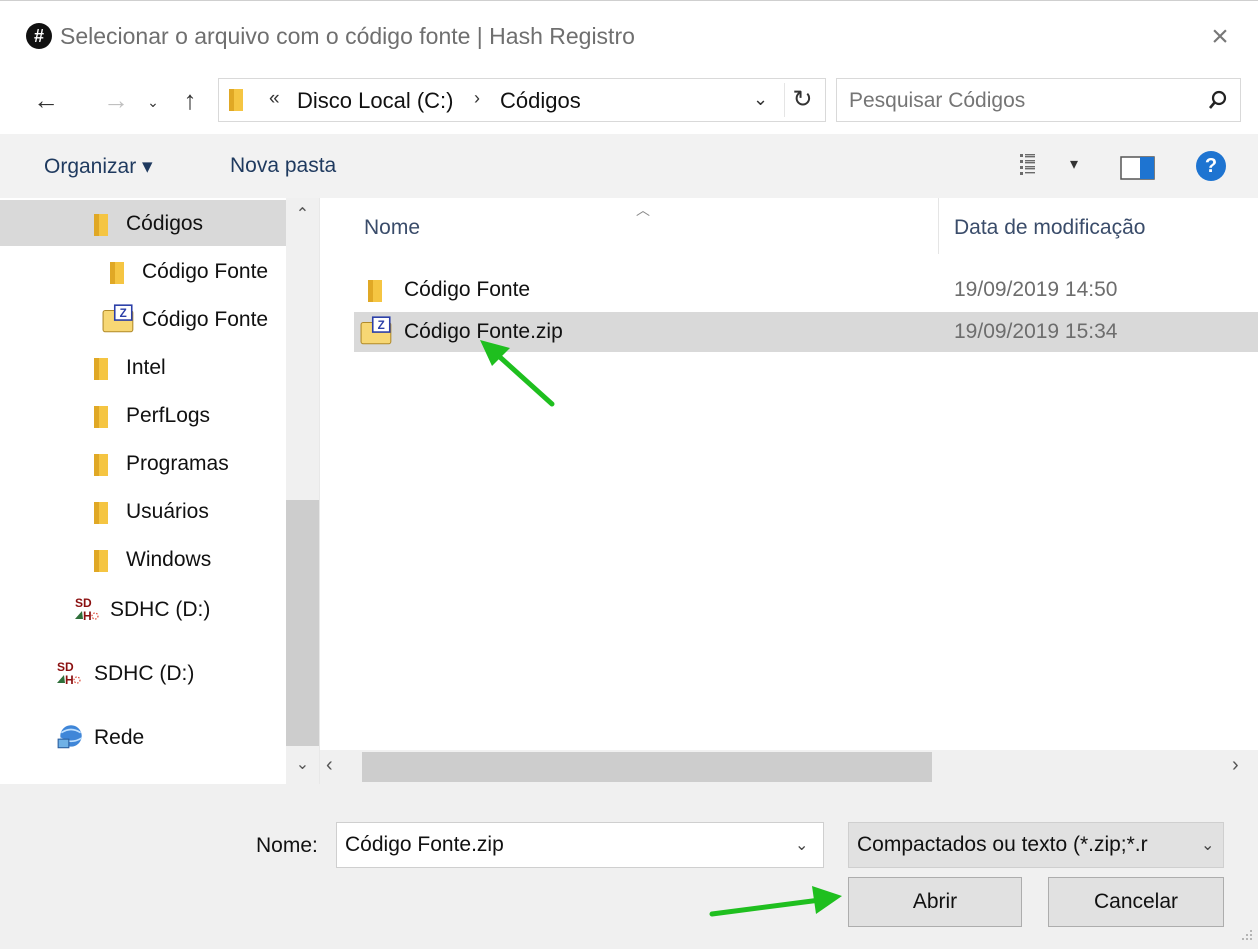  I want to click on nav-item-usuarios: Usuários, so click(143, 511).